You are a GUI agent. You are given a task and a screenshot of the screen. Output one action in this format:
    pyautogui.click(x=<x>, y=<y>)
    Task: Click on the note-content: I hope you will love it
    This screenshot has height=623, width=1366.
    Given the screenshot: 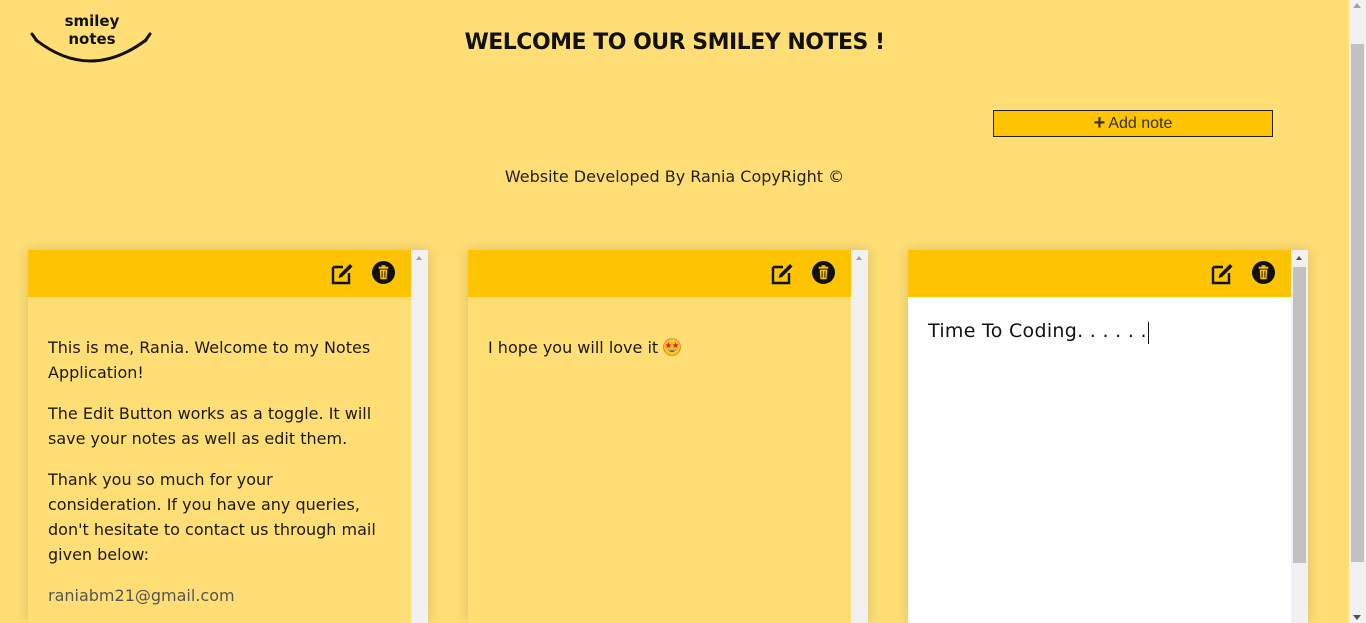 What is the action you would take?
    pyautogui.click(x=659, y=460)
    